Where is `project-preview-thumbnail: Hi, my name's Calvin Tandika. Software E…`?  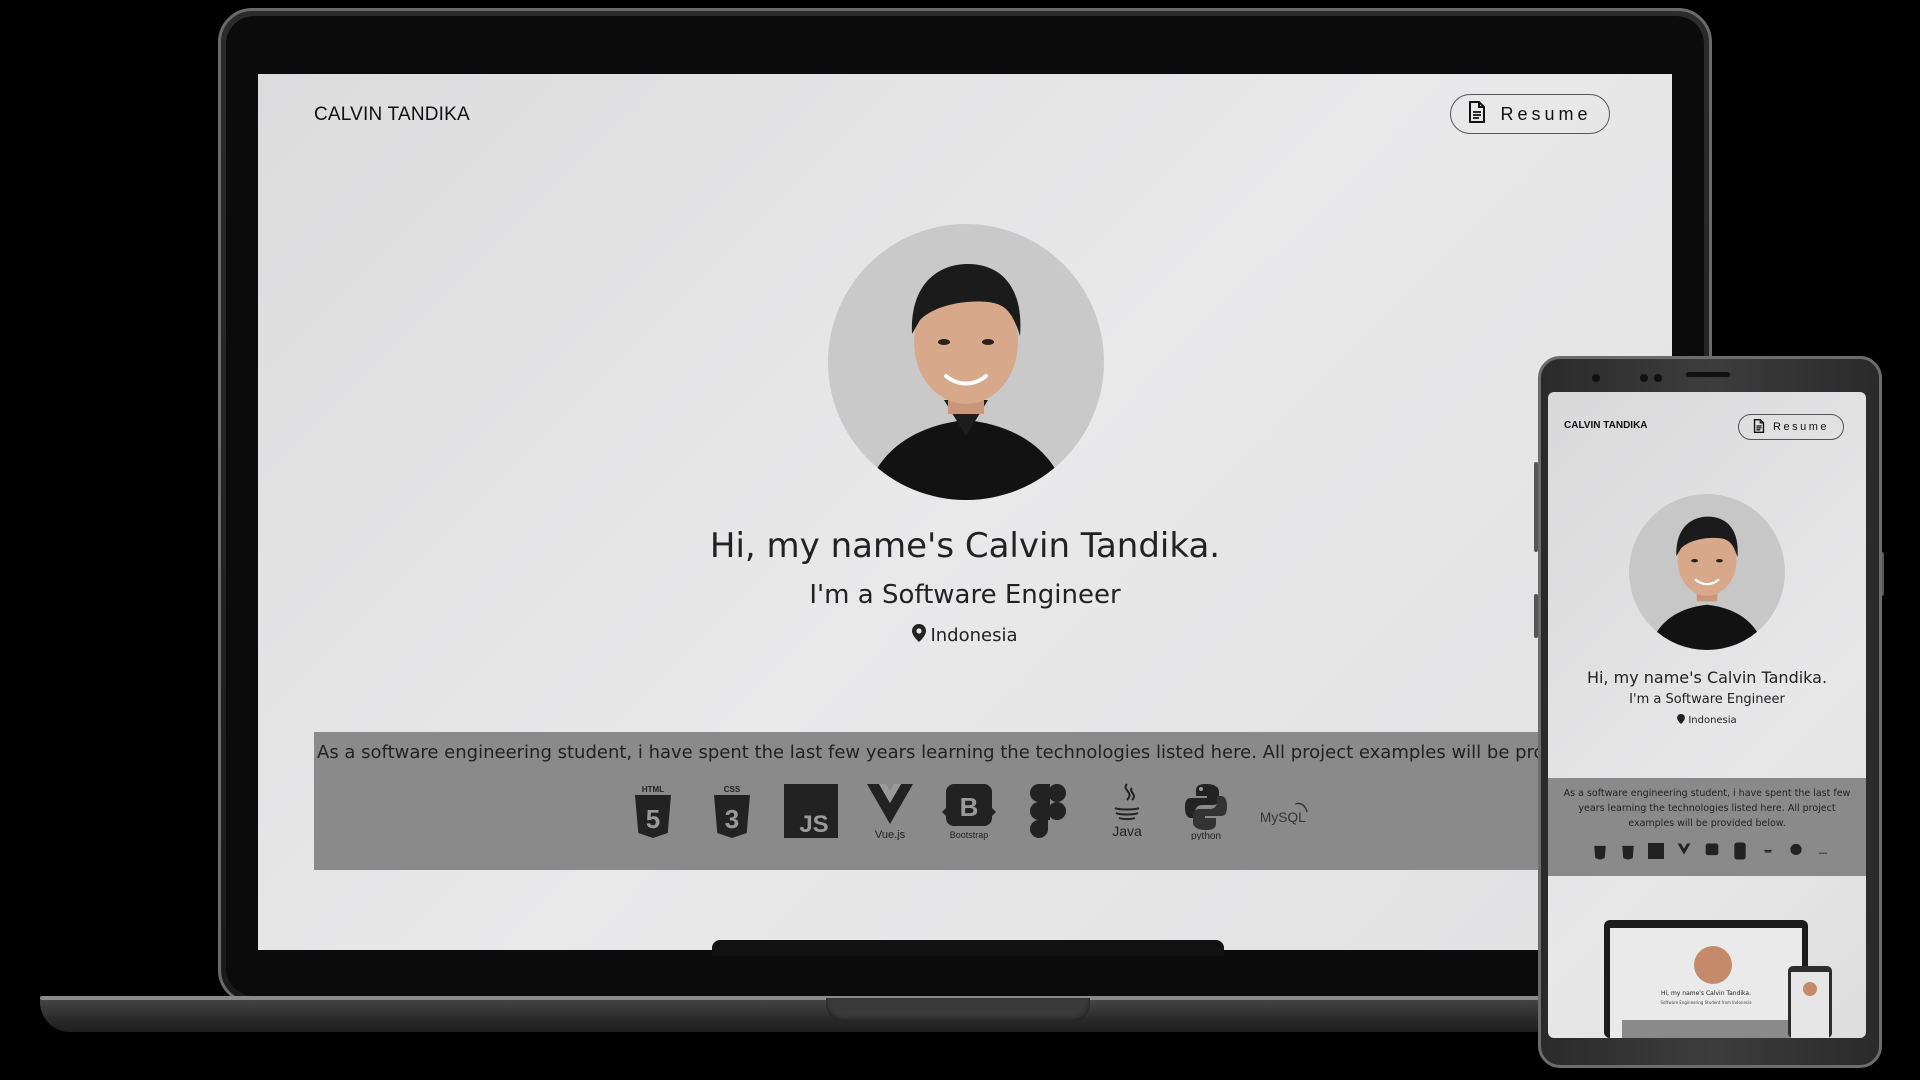
project-preview-thumbnail: Hi, my name's Calvin Tandika. Software E… is located at coordinates (1718, 979).